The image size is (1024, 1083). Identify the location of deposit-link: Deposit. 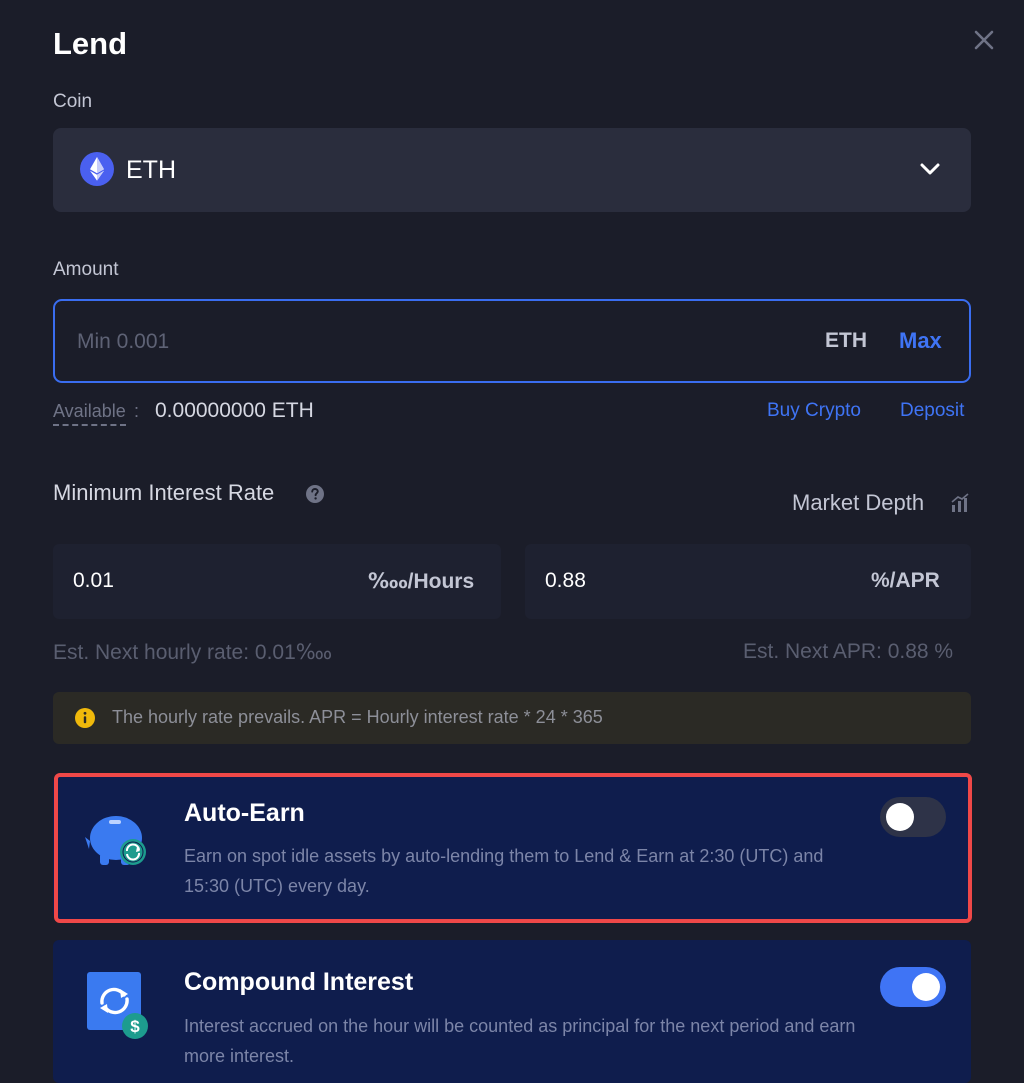
(932, 411).